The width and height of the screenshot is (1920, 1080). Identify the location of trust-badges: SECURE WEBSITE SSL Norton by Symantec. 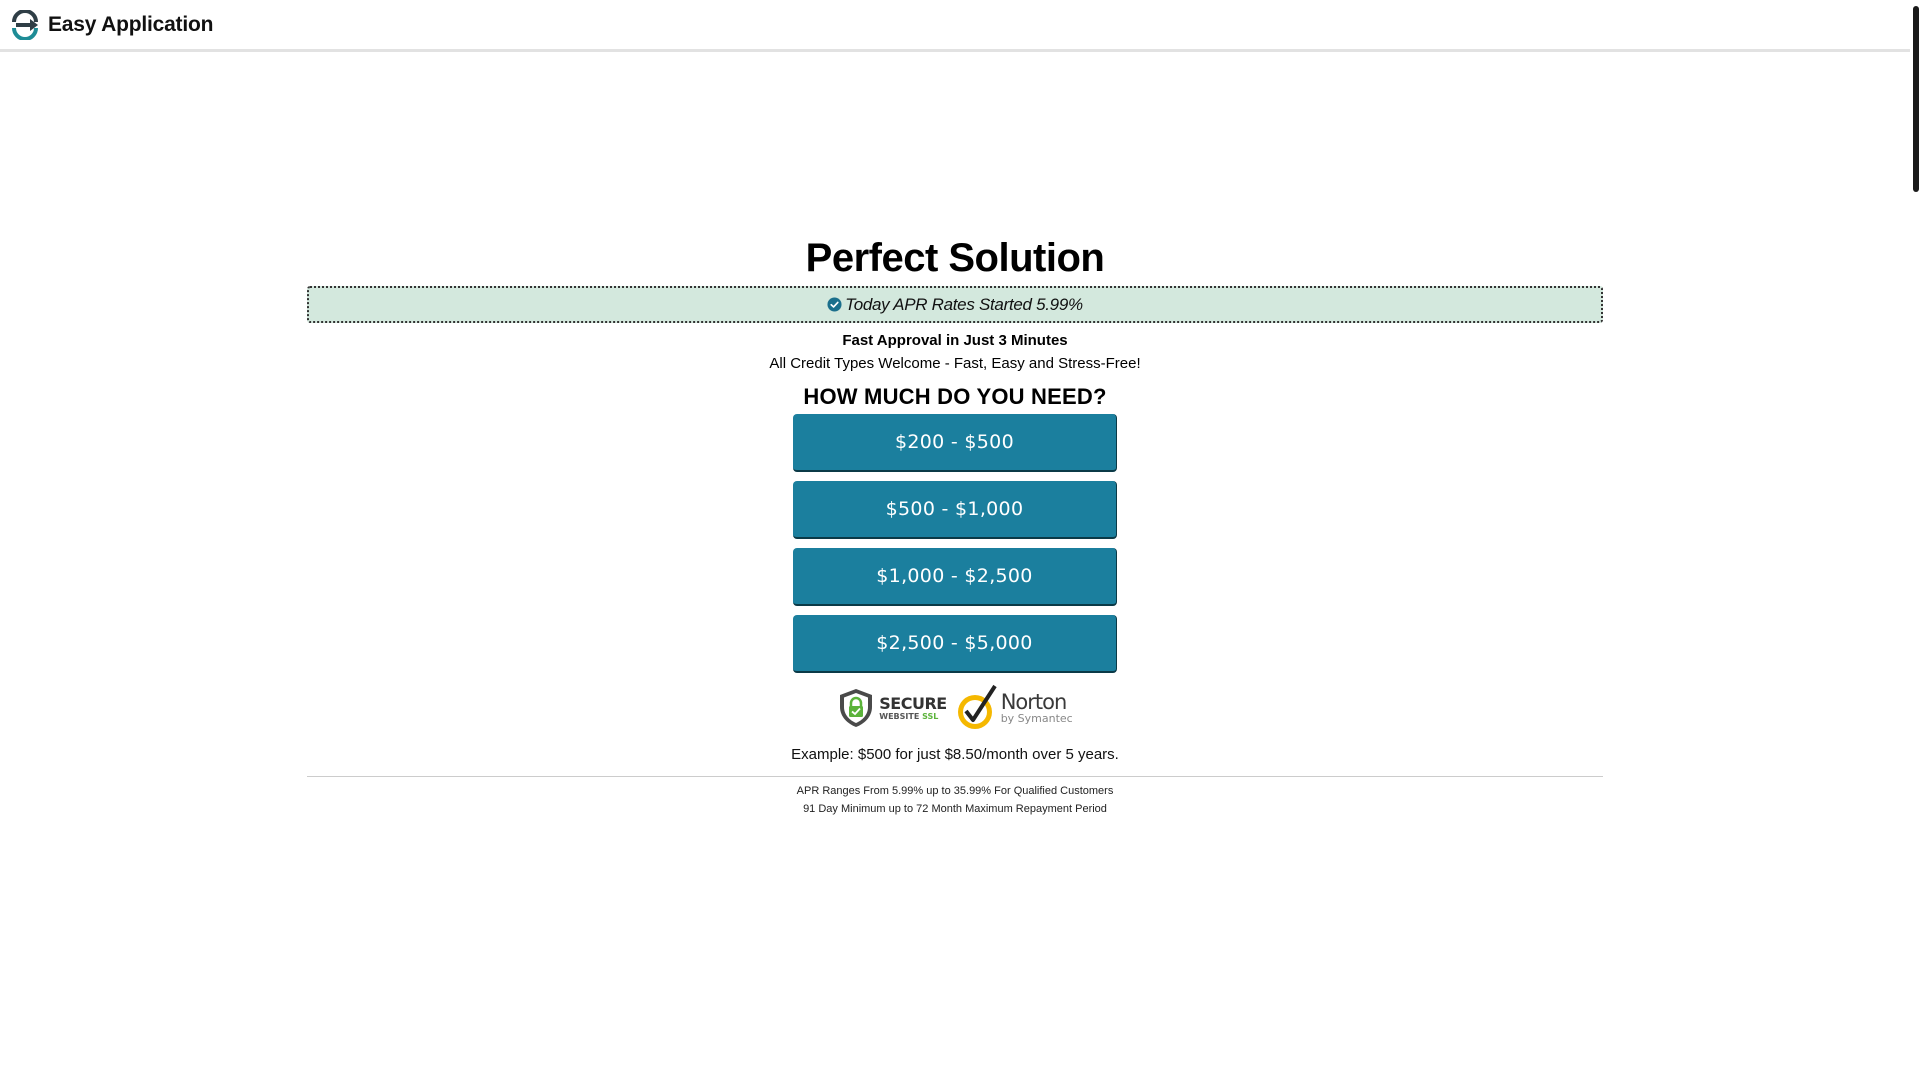
(955, 708).